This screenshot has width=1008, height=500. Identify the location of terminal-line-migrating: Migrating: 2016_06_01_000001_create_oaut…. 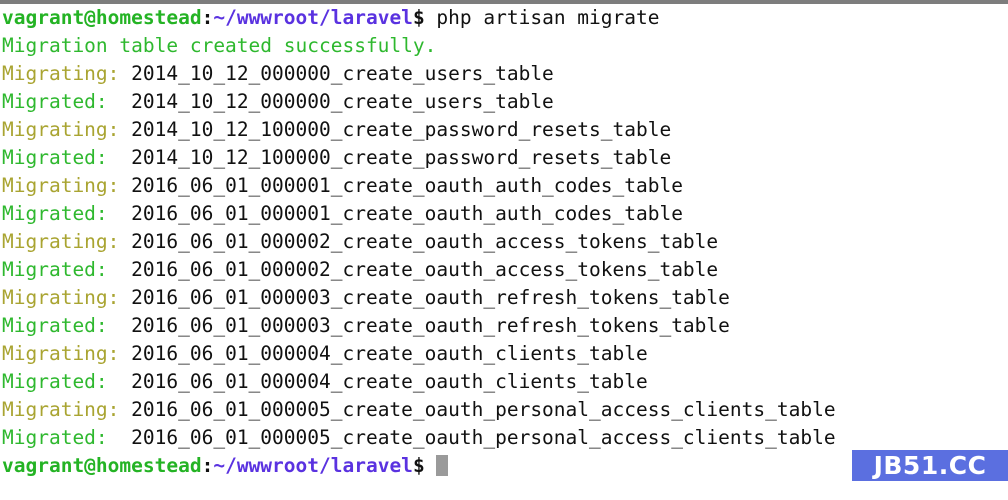
(505, 186).